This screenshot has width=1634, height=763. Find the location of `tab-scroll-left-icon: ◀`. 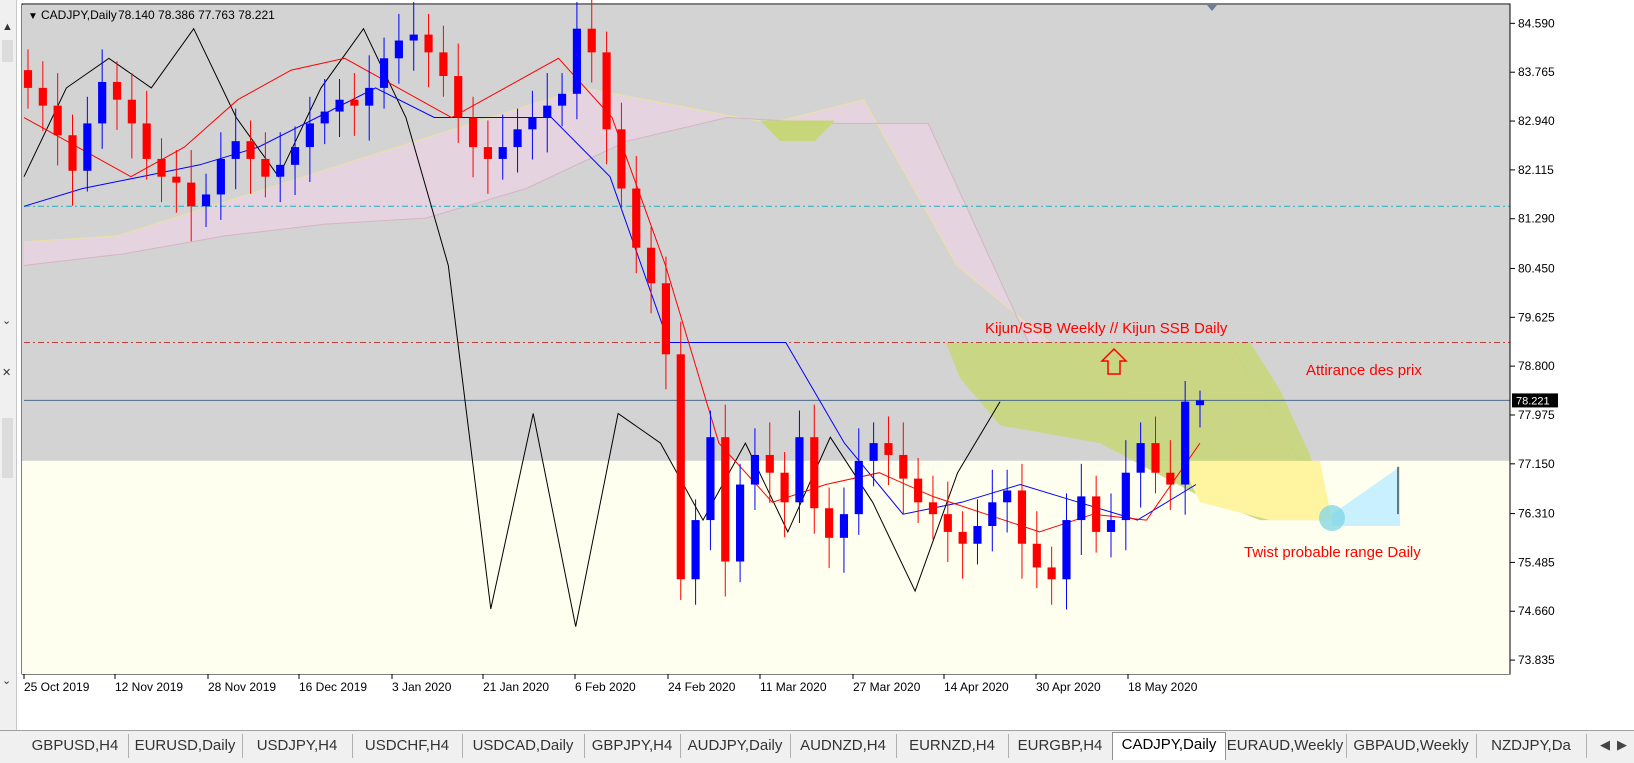

tab-scroll-left-icon: ◀ is located at coordinates (1605, 745).